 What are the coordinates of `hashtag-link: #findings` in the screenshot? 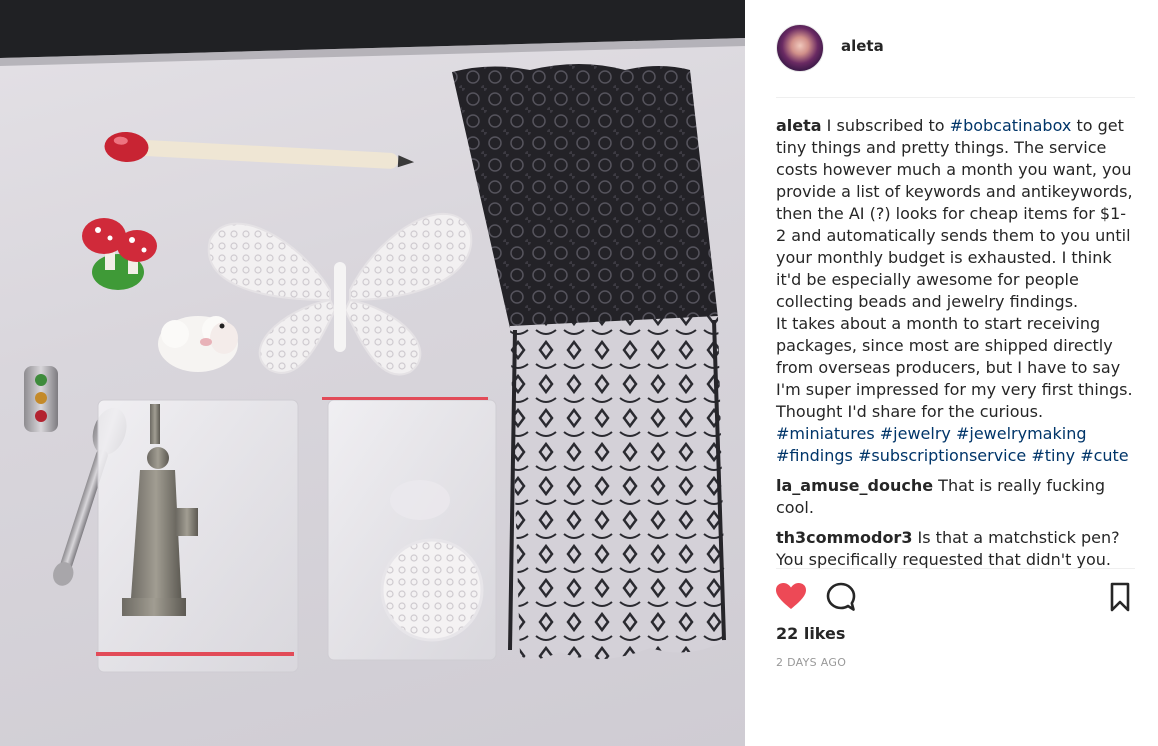 It's located at (814, 455).